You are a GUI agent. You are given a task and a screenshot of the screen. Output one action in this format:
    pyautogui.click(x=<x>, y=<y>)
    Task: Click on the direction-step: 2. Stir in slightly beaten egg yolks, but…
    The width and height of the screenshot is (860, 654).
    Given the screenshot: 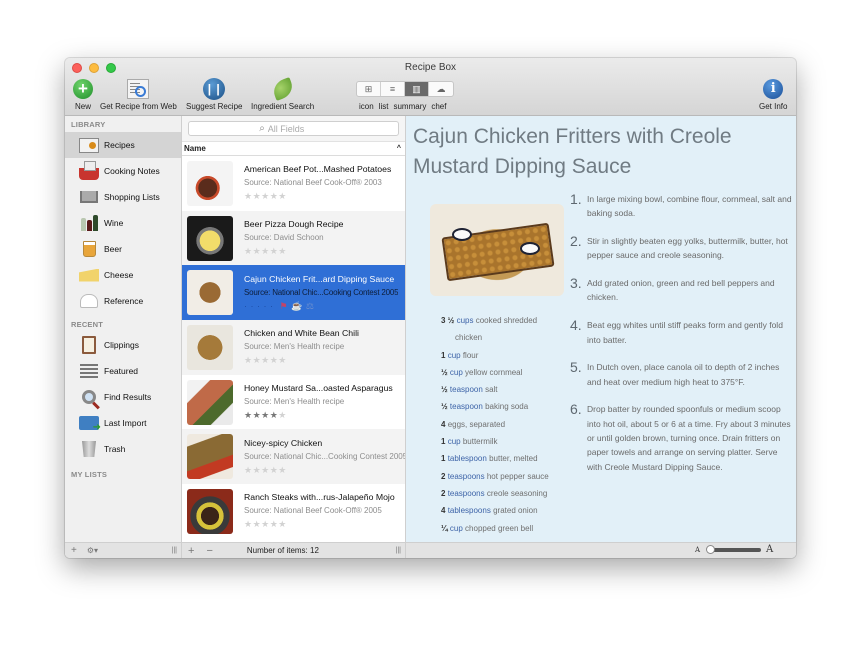 What is the action you would take?
    pyautogui.click(x=681, y=248)
    